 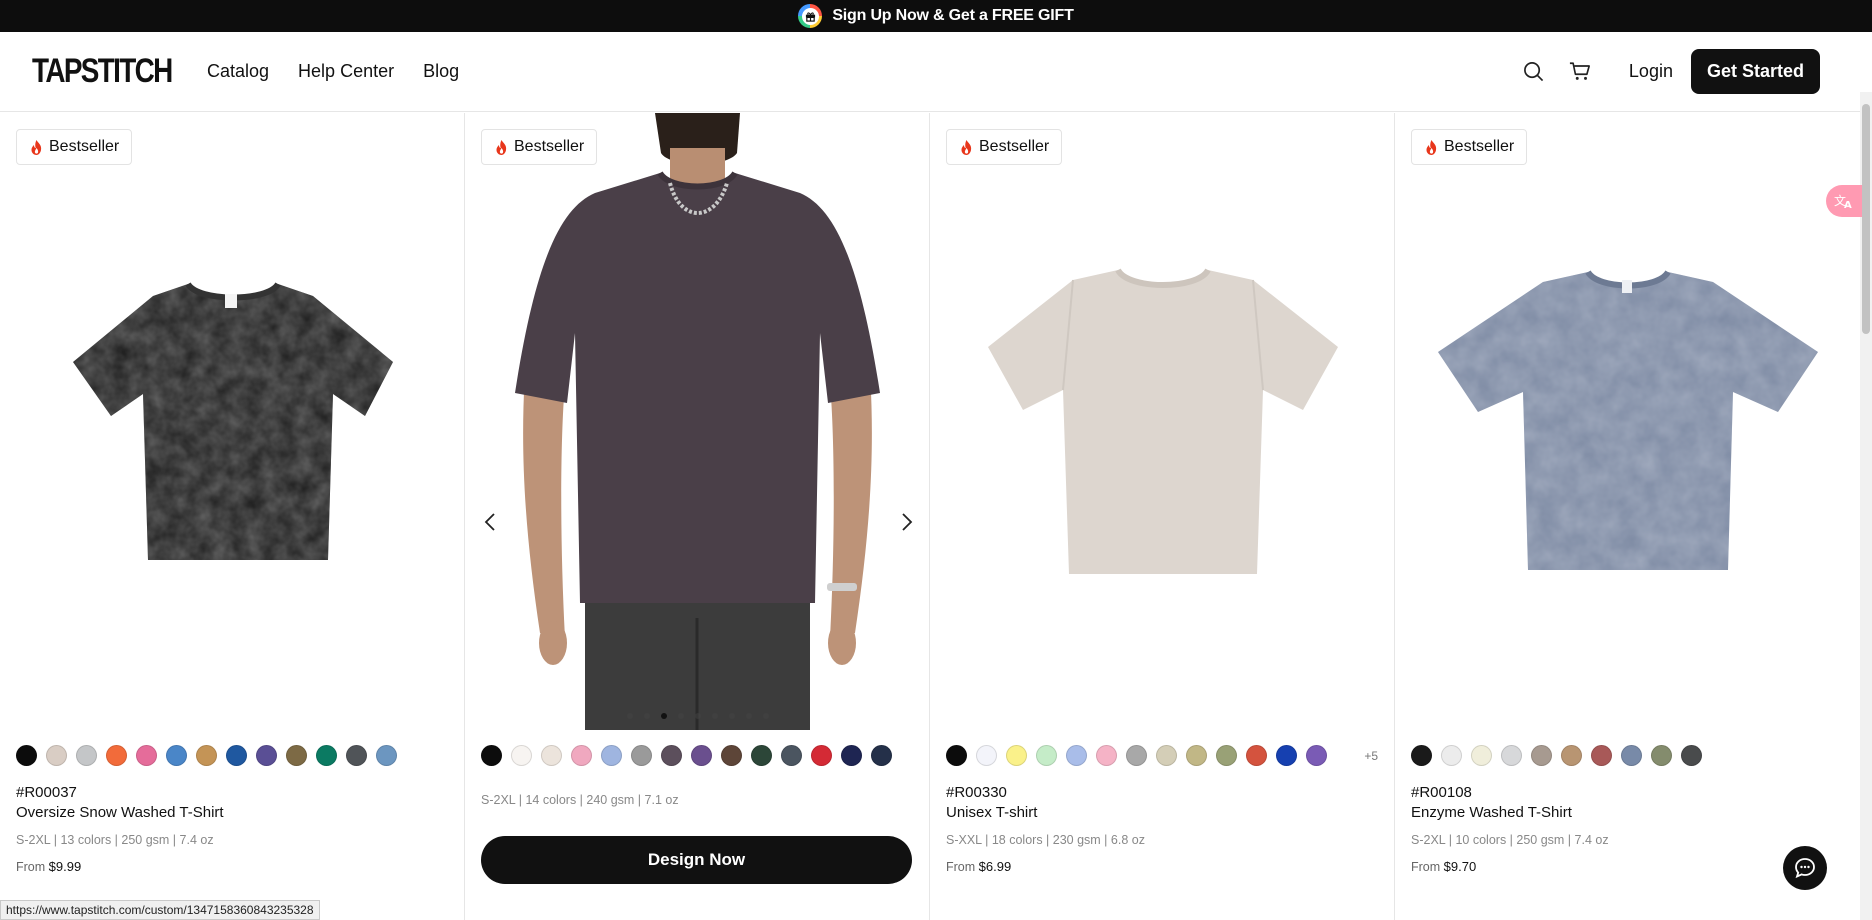 What do you see at coordinates (238, 71) in the screenshot?
I see `nav-link-catalog: Catalog` at bounding box center [238, 71].